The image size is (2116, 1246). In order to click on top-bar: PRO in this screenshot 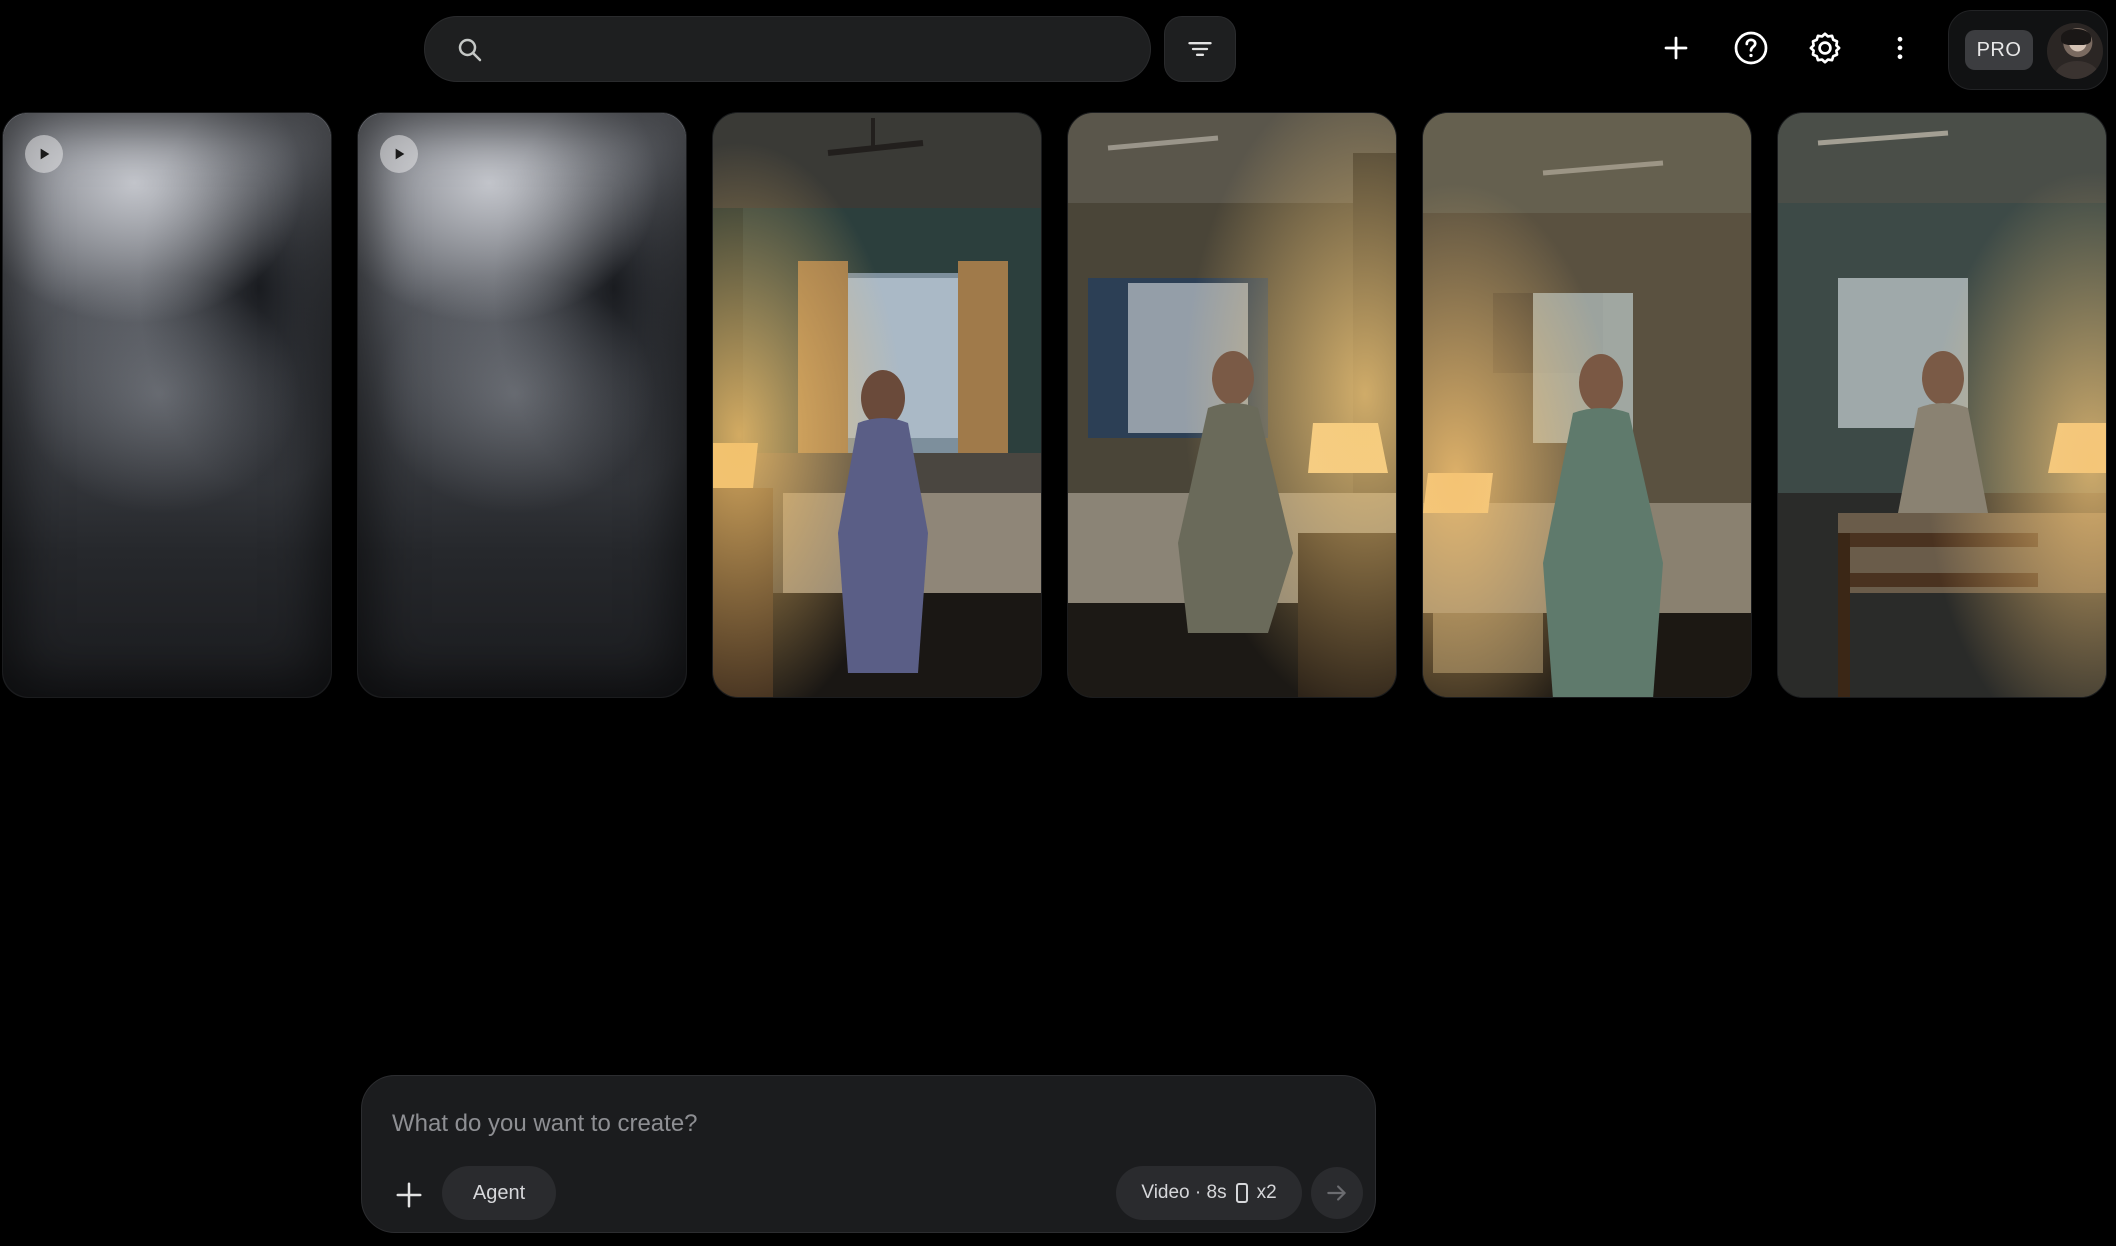, I will do `click(1058, 50)`.